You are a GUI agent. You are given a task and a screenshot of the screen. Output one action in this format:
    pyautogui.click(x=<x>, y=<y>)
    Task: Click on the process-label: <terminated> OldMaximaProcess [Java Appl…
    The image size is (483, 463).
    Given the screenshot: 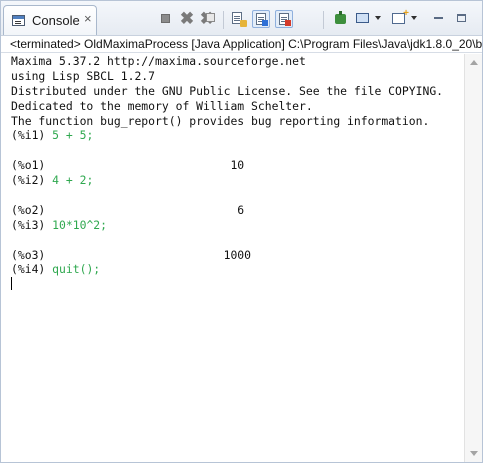 What is the action you would take?
    pyautogui.click(x=241, y=44)
    